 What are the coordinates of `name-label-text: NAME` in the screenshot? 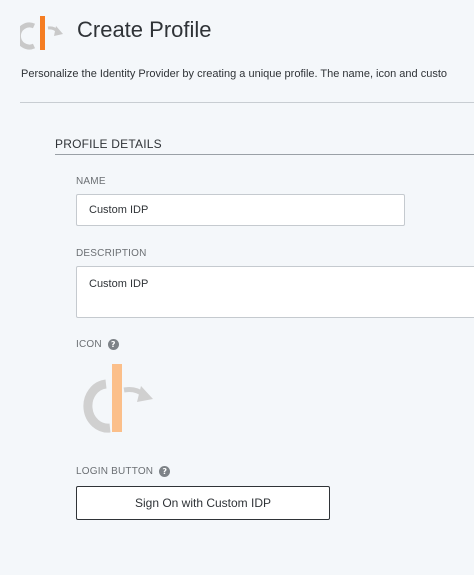 It's located at (91, 181).